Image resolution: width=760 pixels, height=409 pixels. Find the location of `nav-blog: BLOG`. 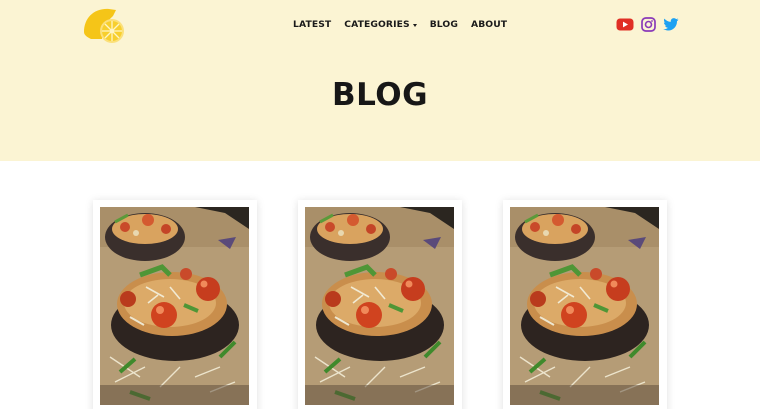

nav-blog: BLOG is located at coordinates (444, 24).